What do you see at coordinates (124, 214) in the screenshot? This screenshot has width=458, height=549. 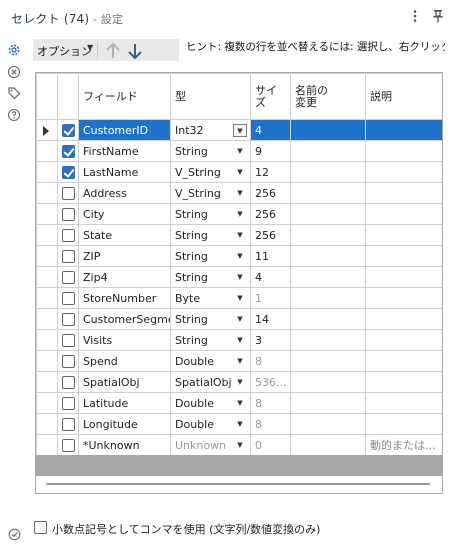 I see `field-name-cell: City` at bounding box center [124, 214].